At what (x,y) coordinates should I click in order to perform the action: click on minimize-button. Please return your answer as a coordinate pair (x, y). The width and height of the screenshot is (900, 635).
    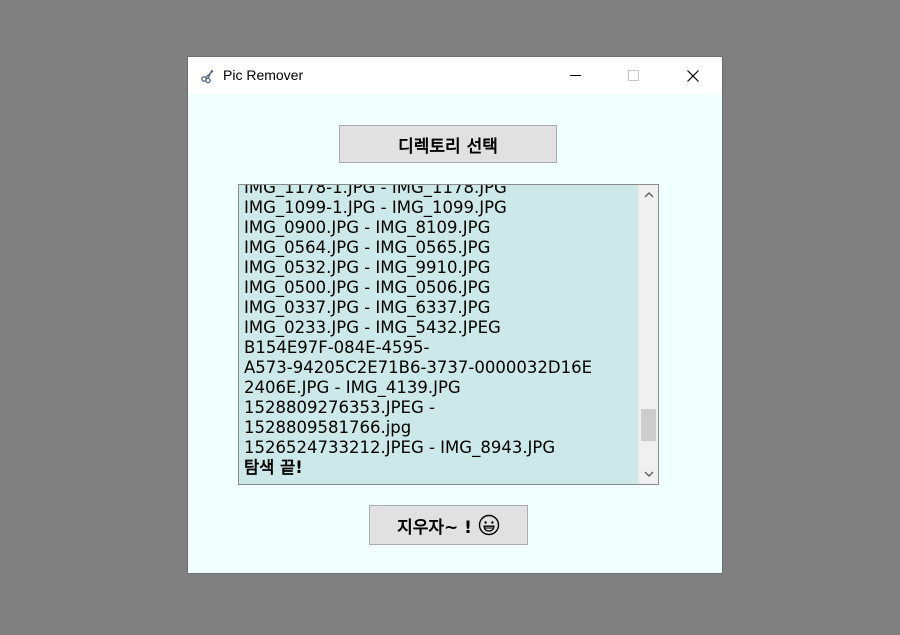
    Looking at the image, I should click on (576, 75).